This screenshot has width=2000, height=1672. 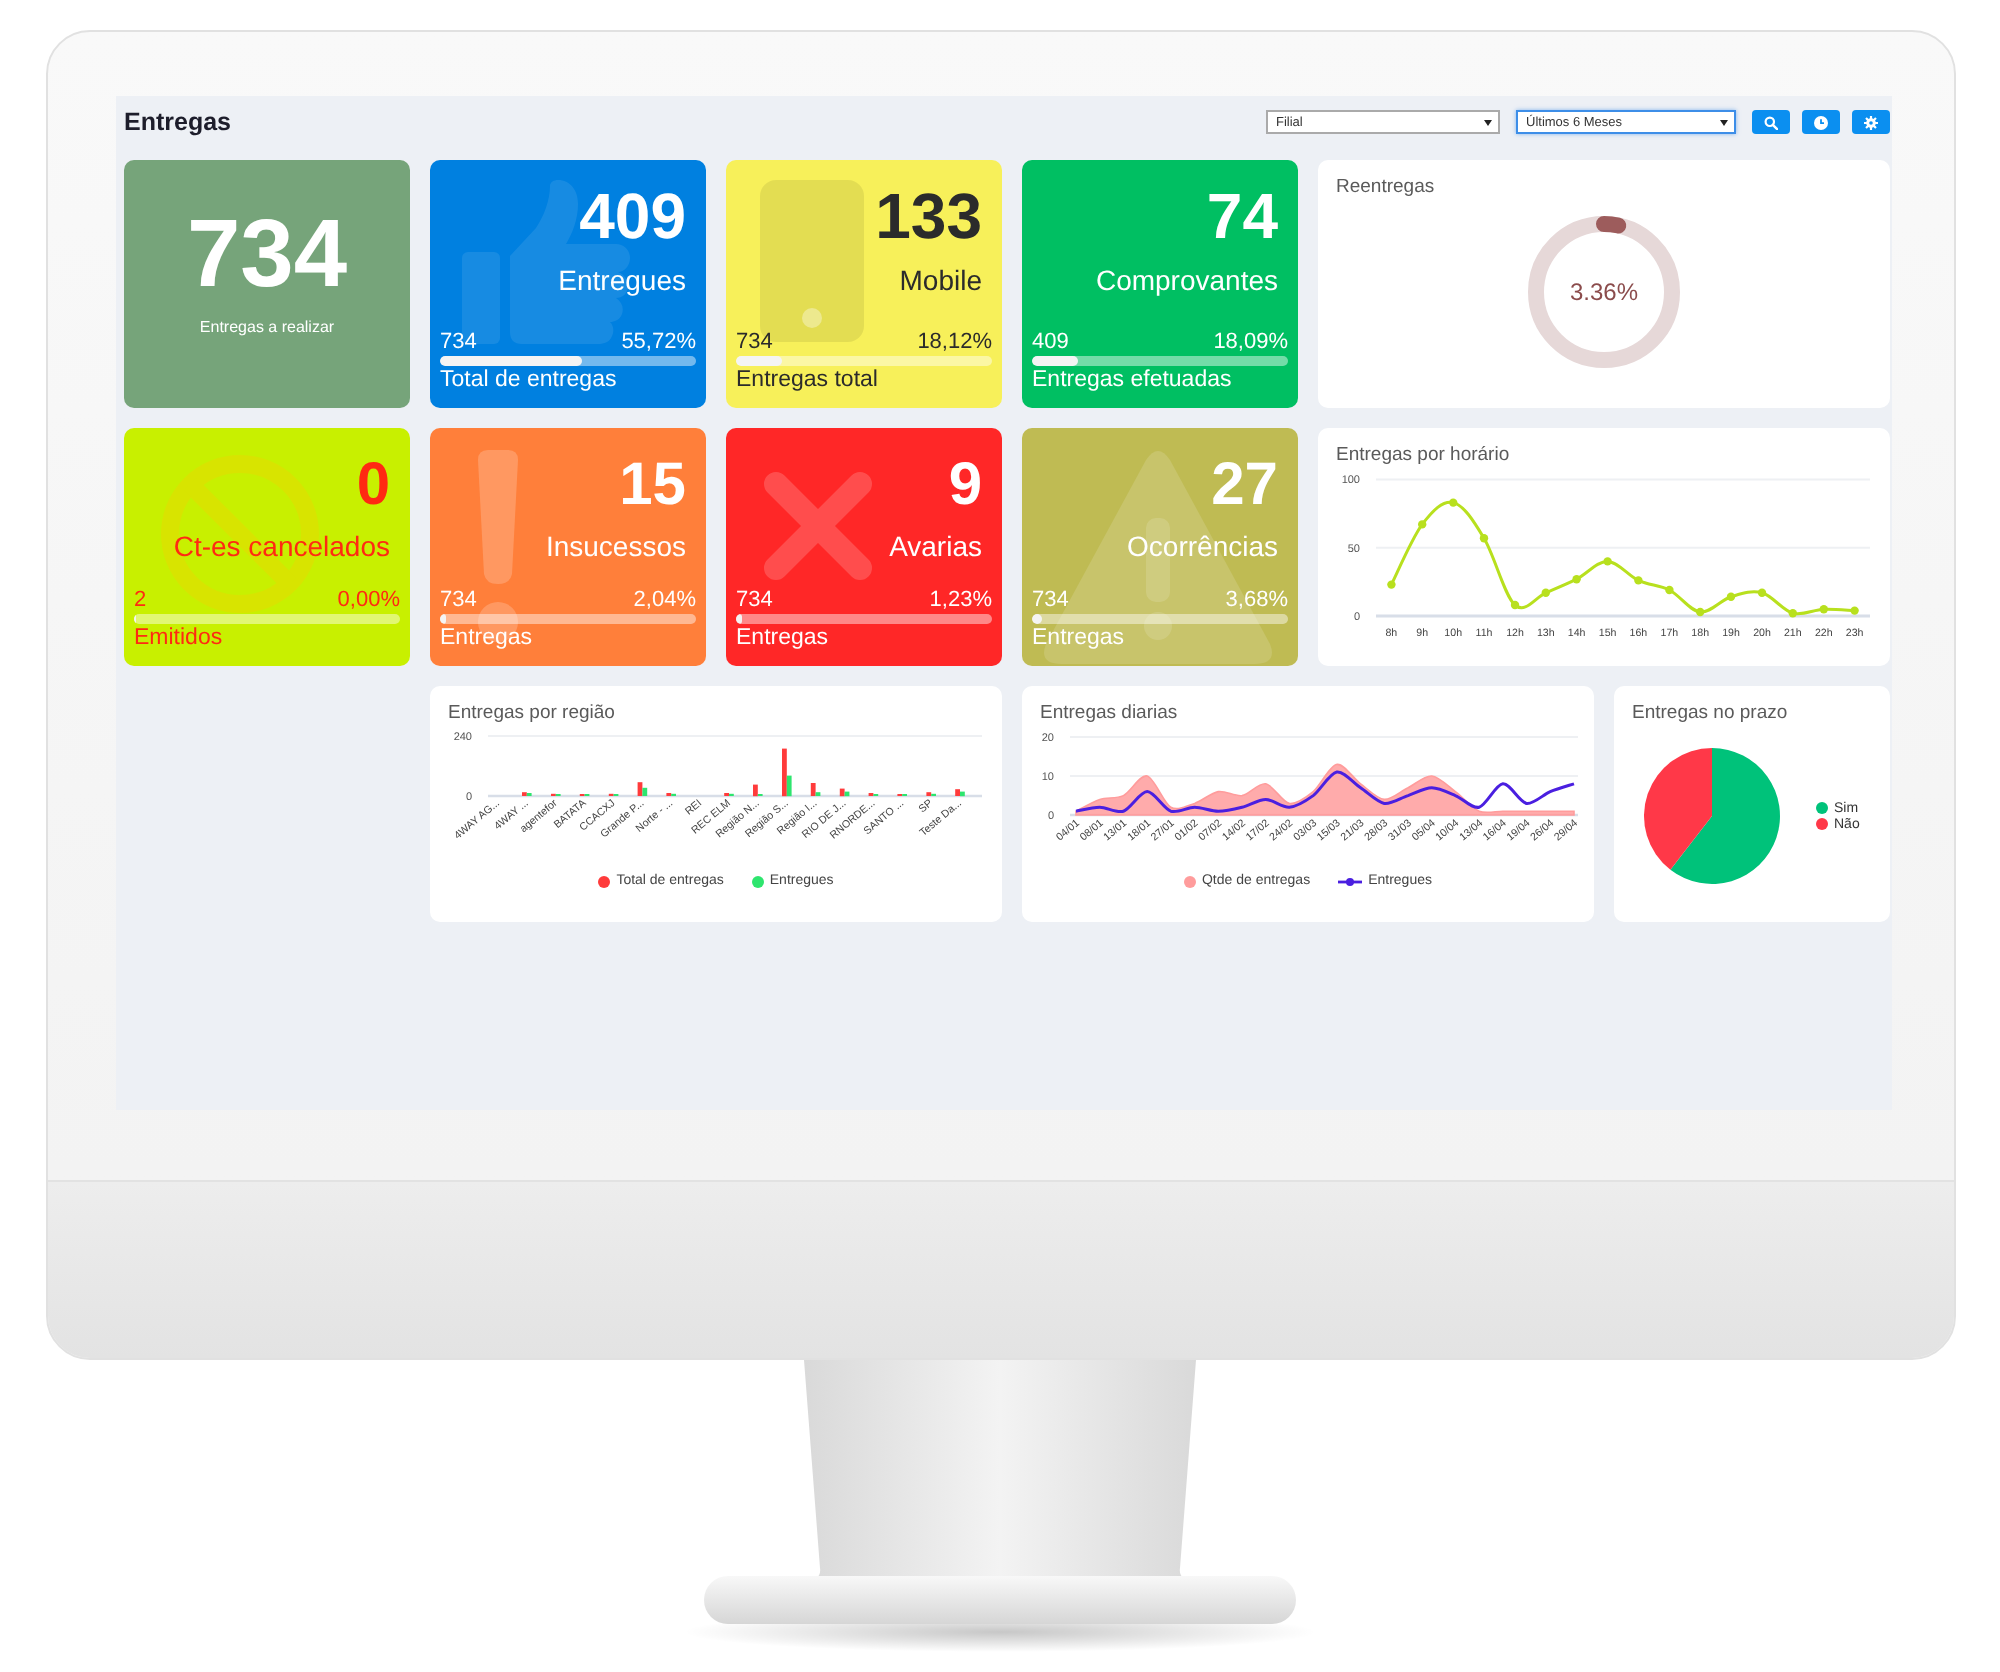 What do you see at coordinates (1109, 714) in the screenshot?
I see `chart-title: Entregas diarias` at bounding box center [1109, 714].